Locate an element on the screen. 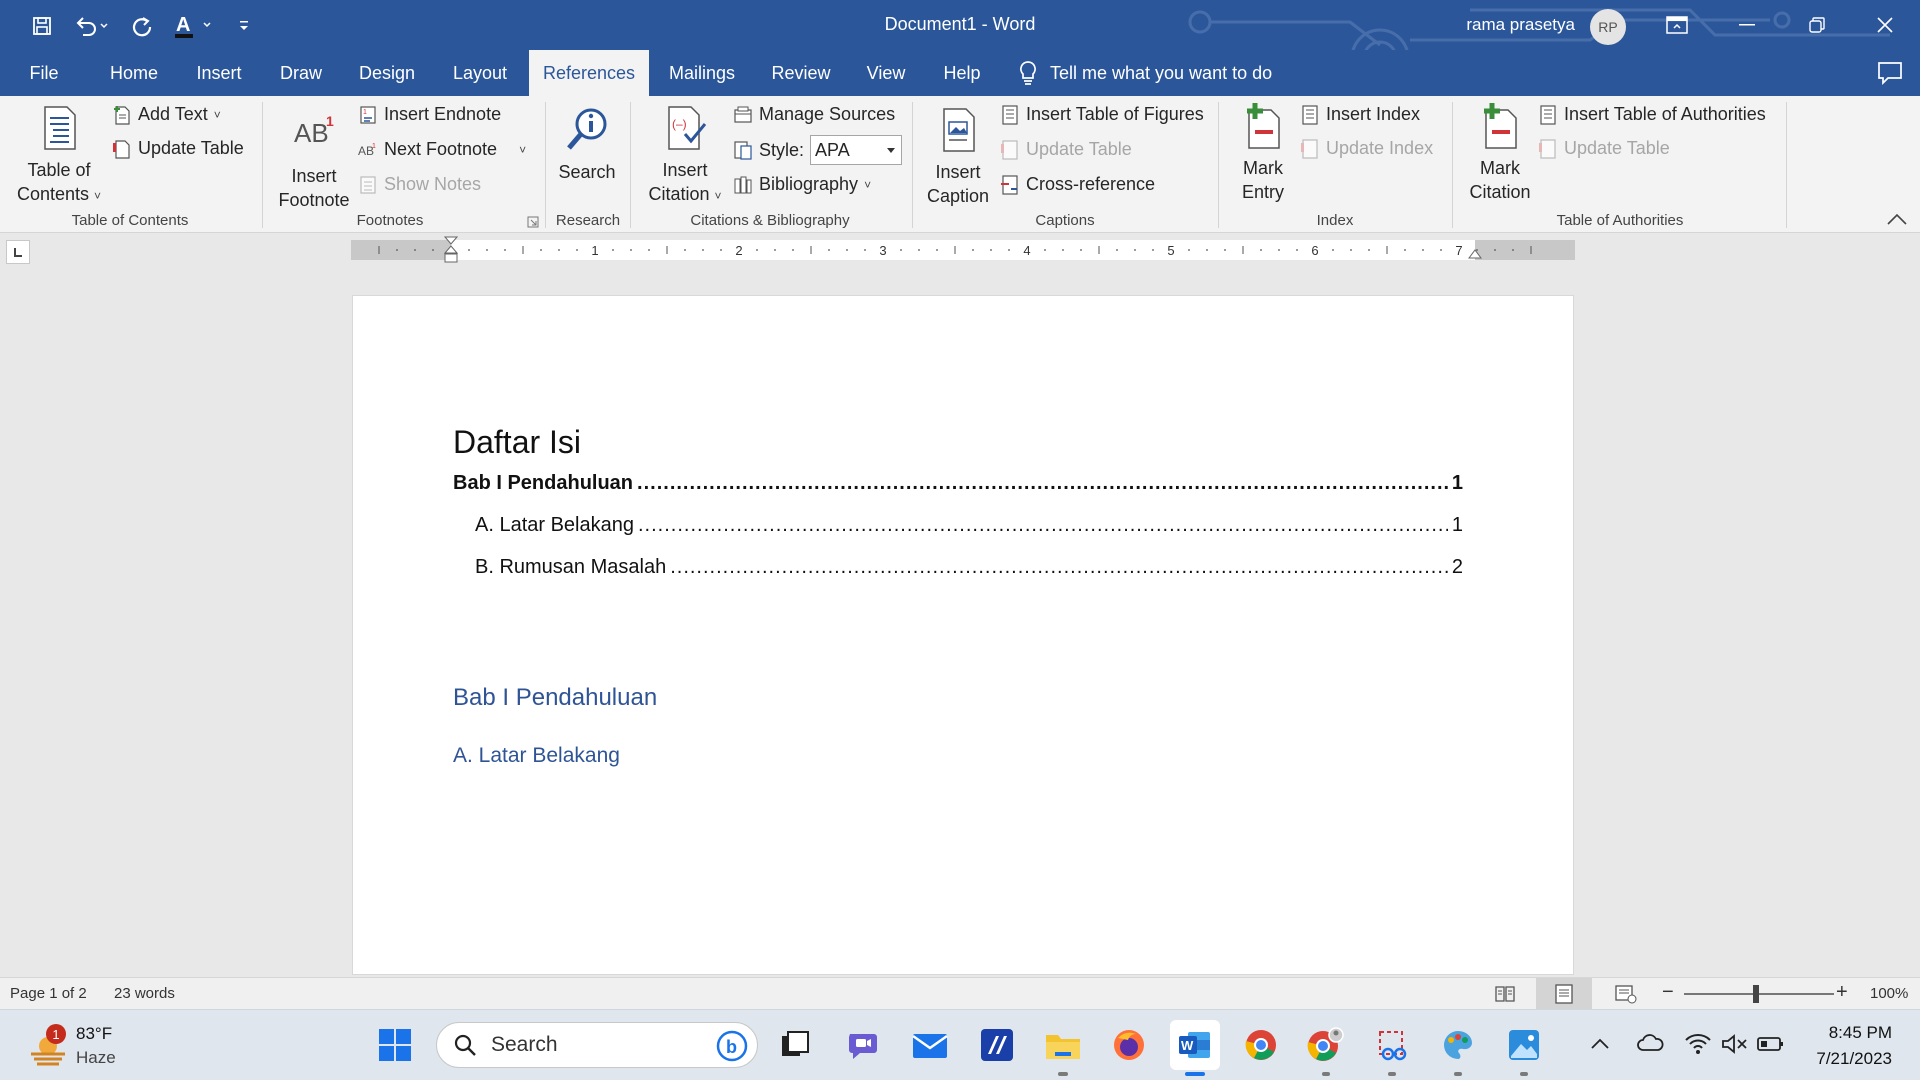  taskbar-search: Search b is located at coordinates (597, 1045).